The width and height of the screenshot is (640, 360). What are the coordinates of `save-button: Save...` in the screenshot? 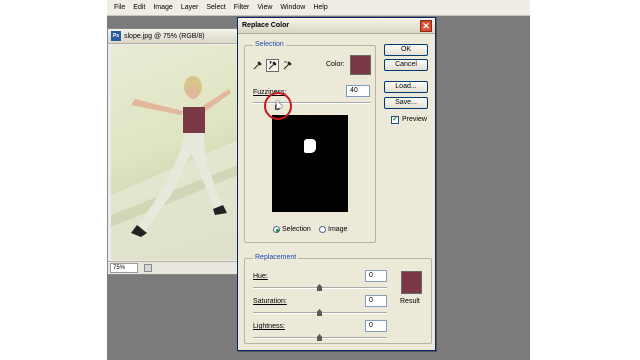 It's located at (406, 103).